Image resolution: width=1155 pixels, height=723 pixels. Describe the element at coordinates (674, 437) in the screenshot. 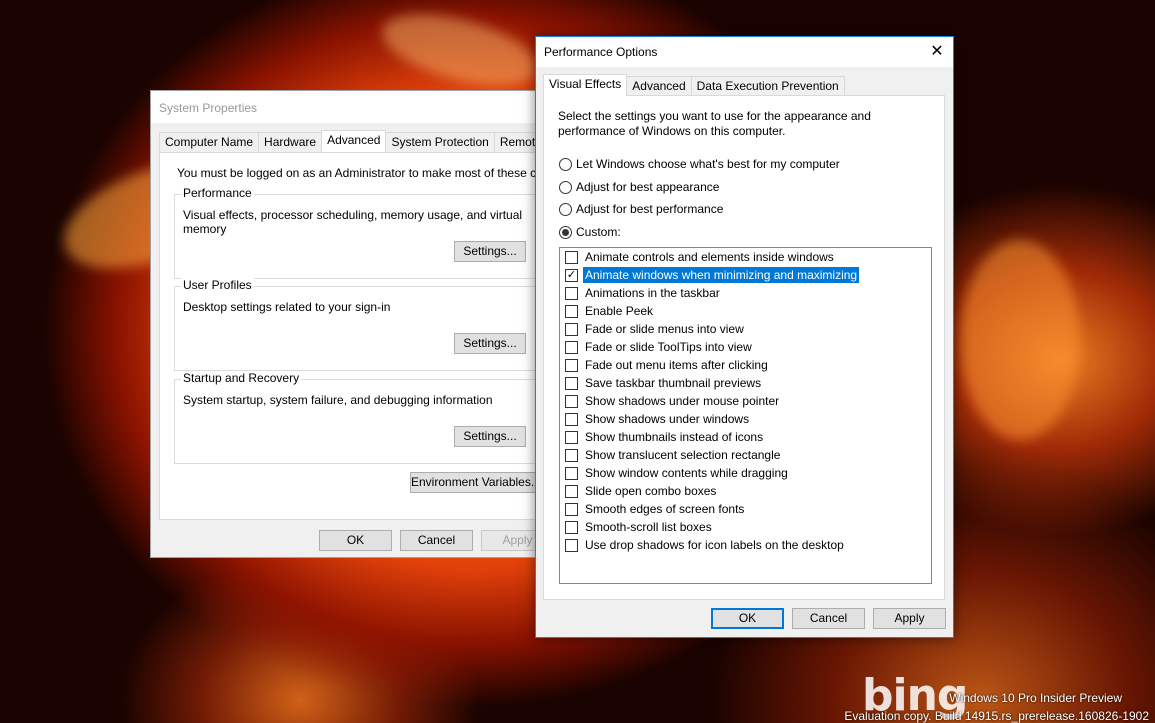

I see `checkbox-label: Show thumbnails instead of icons` at that location.